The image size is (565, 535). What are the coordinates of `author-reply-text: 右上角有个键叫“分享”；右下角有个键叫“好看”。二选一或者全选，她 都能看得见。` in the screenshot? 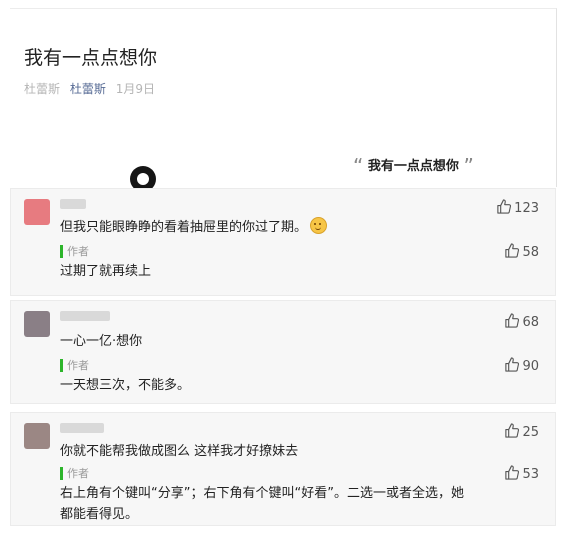 It's located at (262, 504).